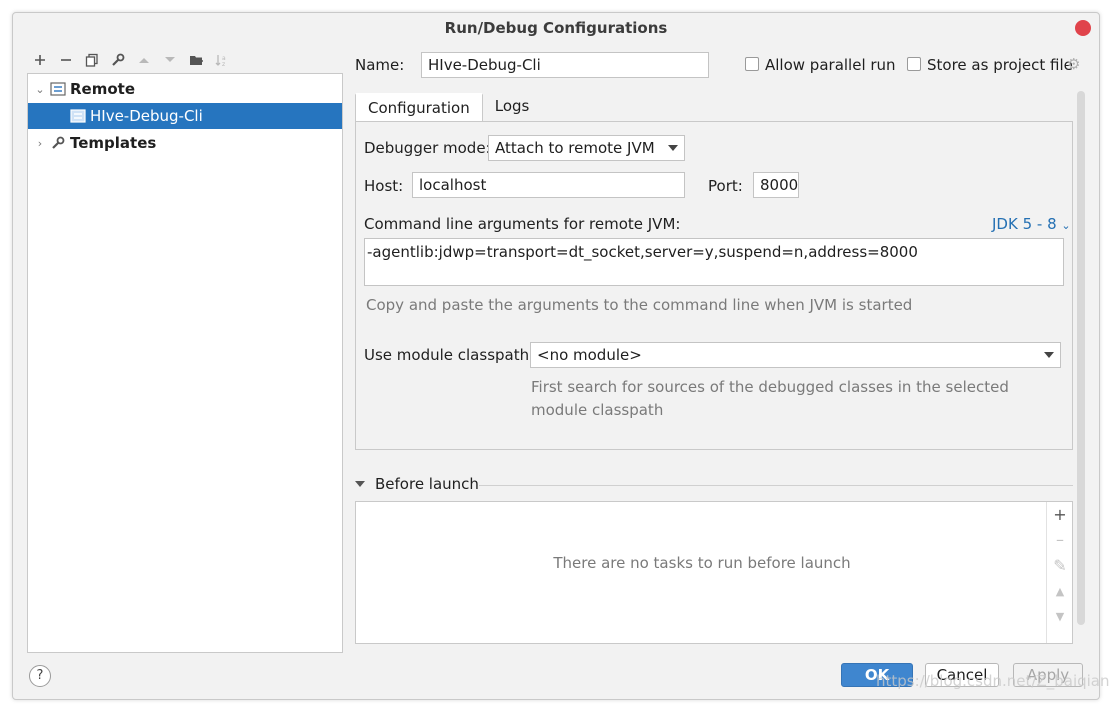 The height and width of the screenshot is (712, 1112). Describe the element at coordinates (103, 89) in the screenshot. I see `tree-item-label: Remote` at that location.